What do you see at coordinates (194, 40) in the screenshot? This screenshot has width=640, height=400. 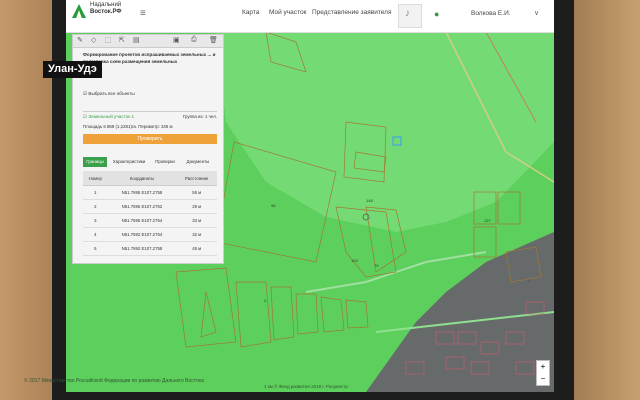 I see `print-icon: ⎙` at bounding box center [194, 40].